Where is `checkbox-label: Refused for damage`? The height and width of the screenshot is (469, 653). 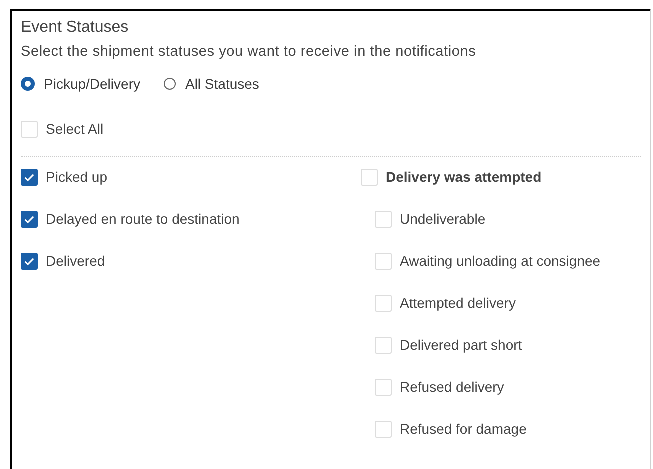
checkbox-label: Refused for damage is located at coordinates (463, 429).